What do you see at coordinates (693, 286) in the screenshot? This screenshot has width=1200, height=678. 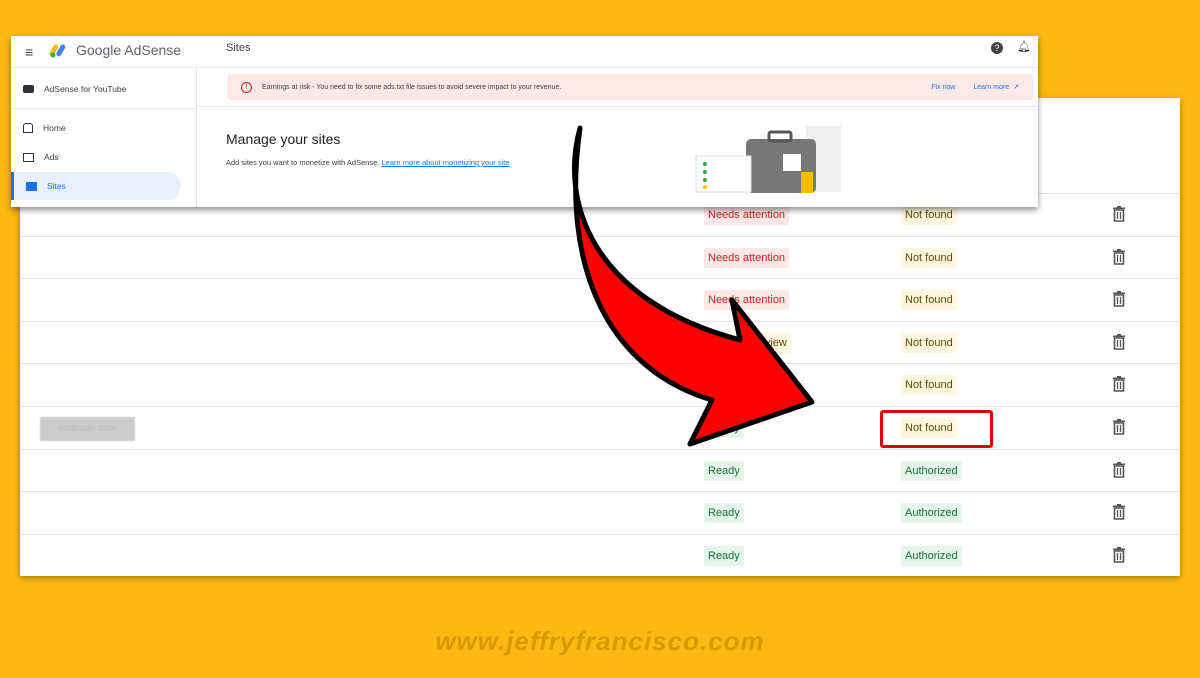 I see `red-arrow-annotation` at bounding box center [693, 286].